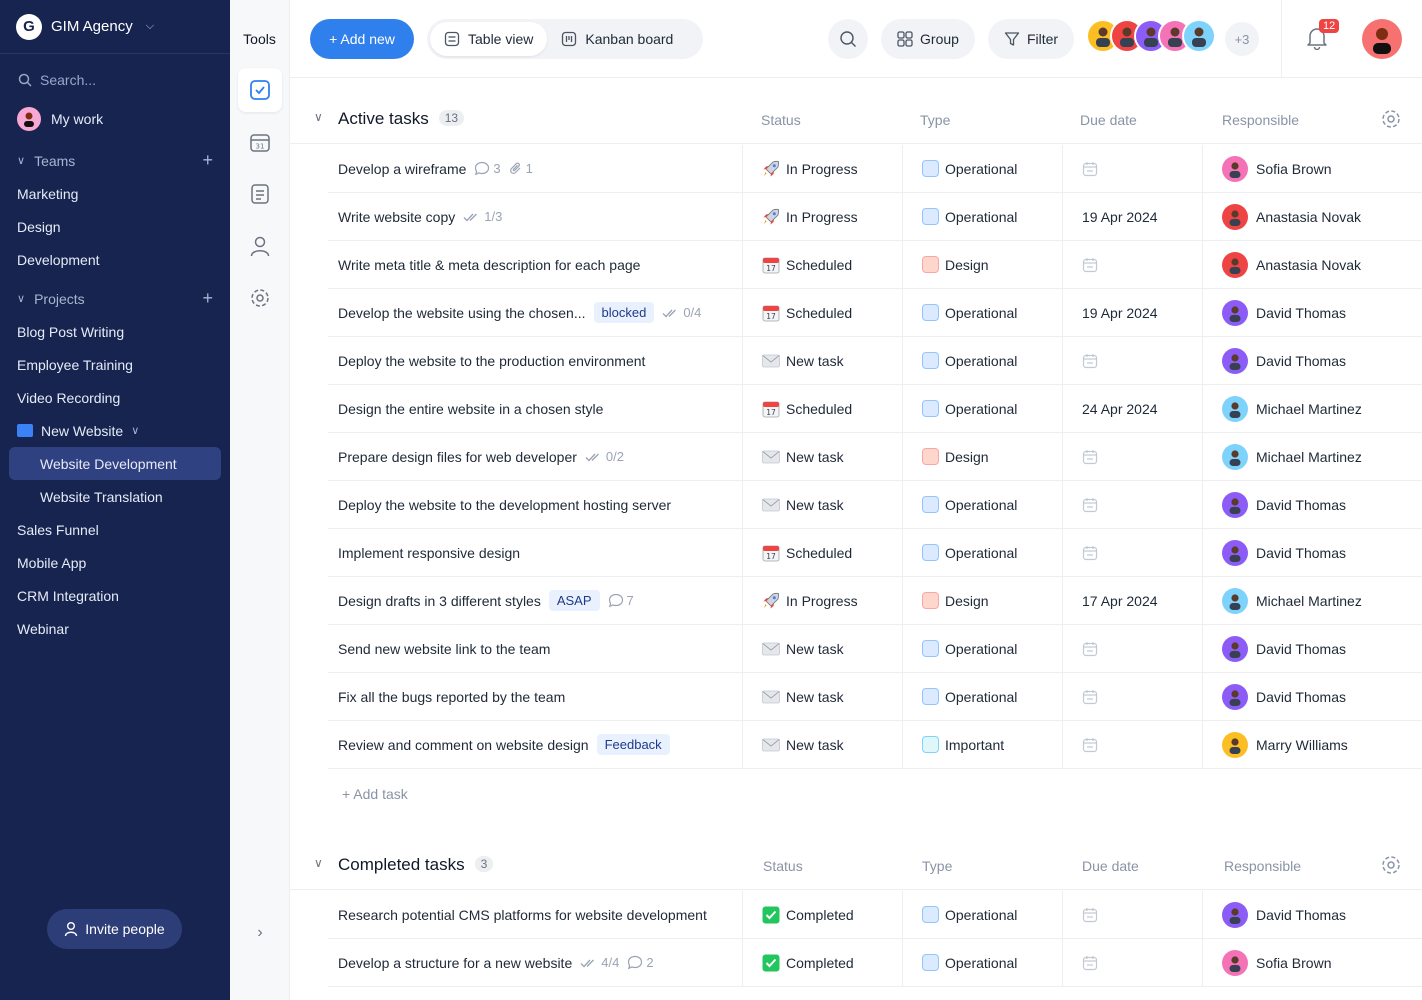  What do you see at coordinates (207, 160) in the screenshot?
I see `add-team-icon: +` at bounding box center [207, 160].